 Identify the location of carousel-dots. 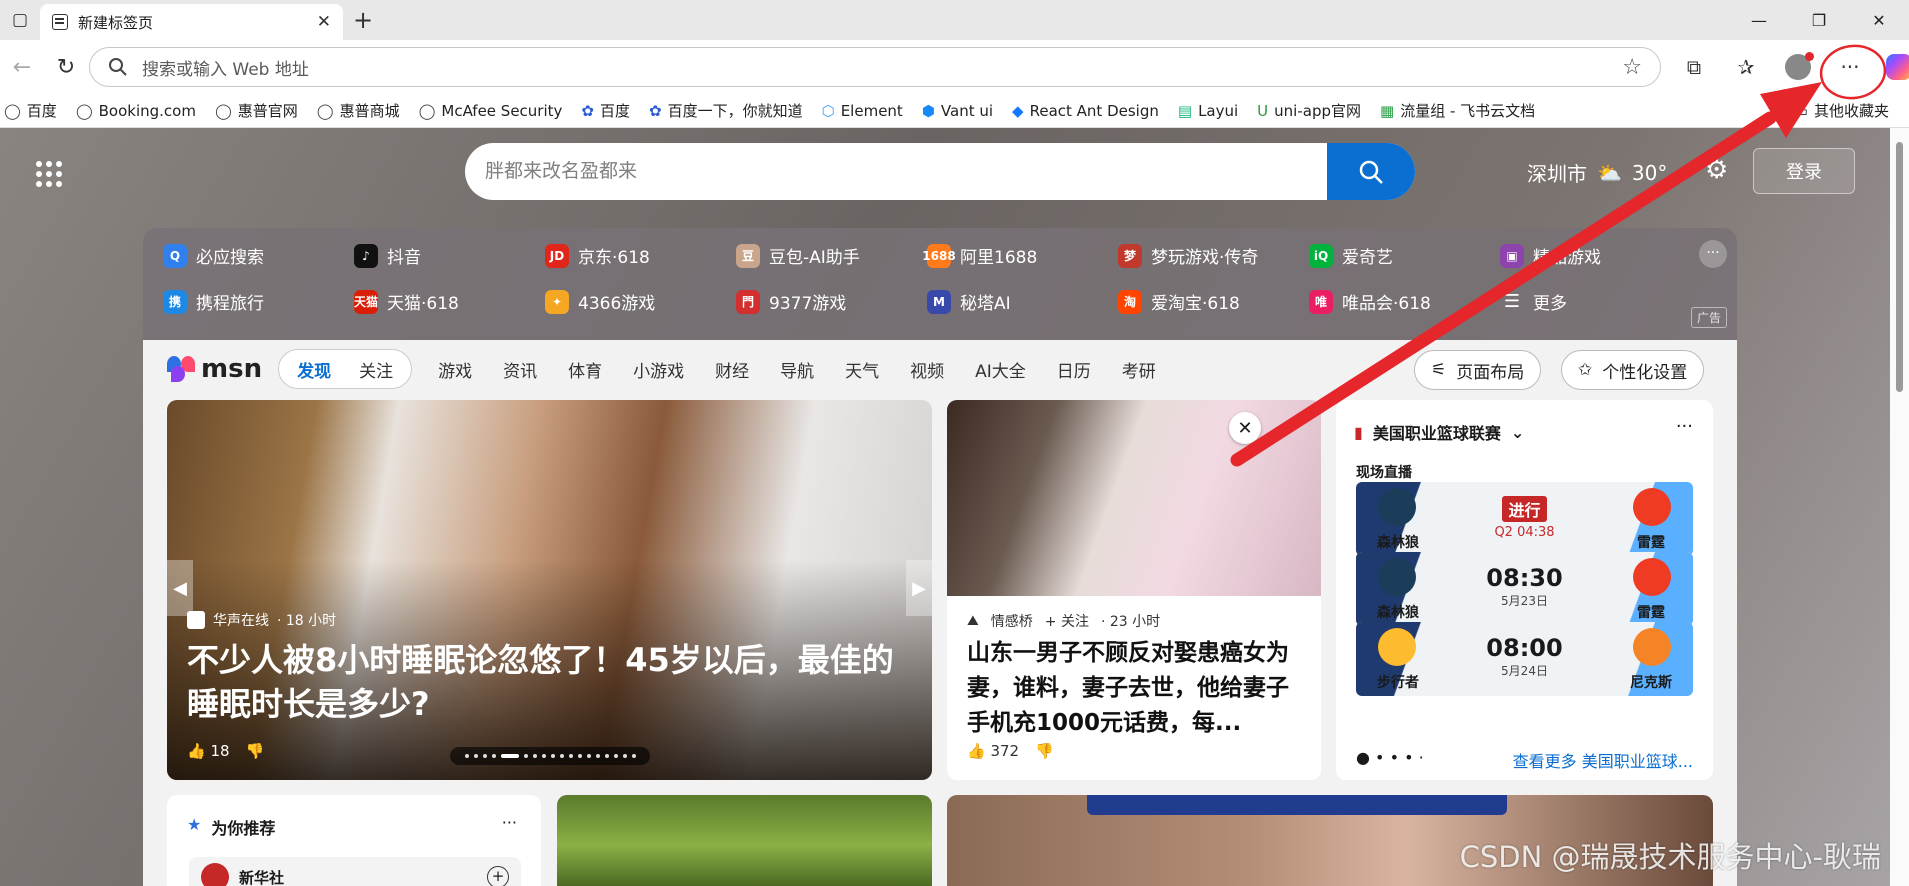
(550, 756).